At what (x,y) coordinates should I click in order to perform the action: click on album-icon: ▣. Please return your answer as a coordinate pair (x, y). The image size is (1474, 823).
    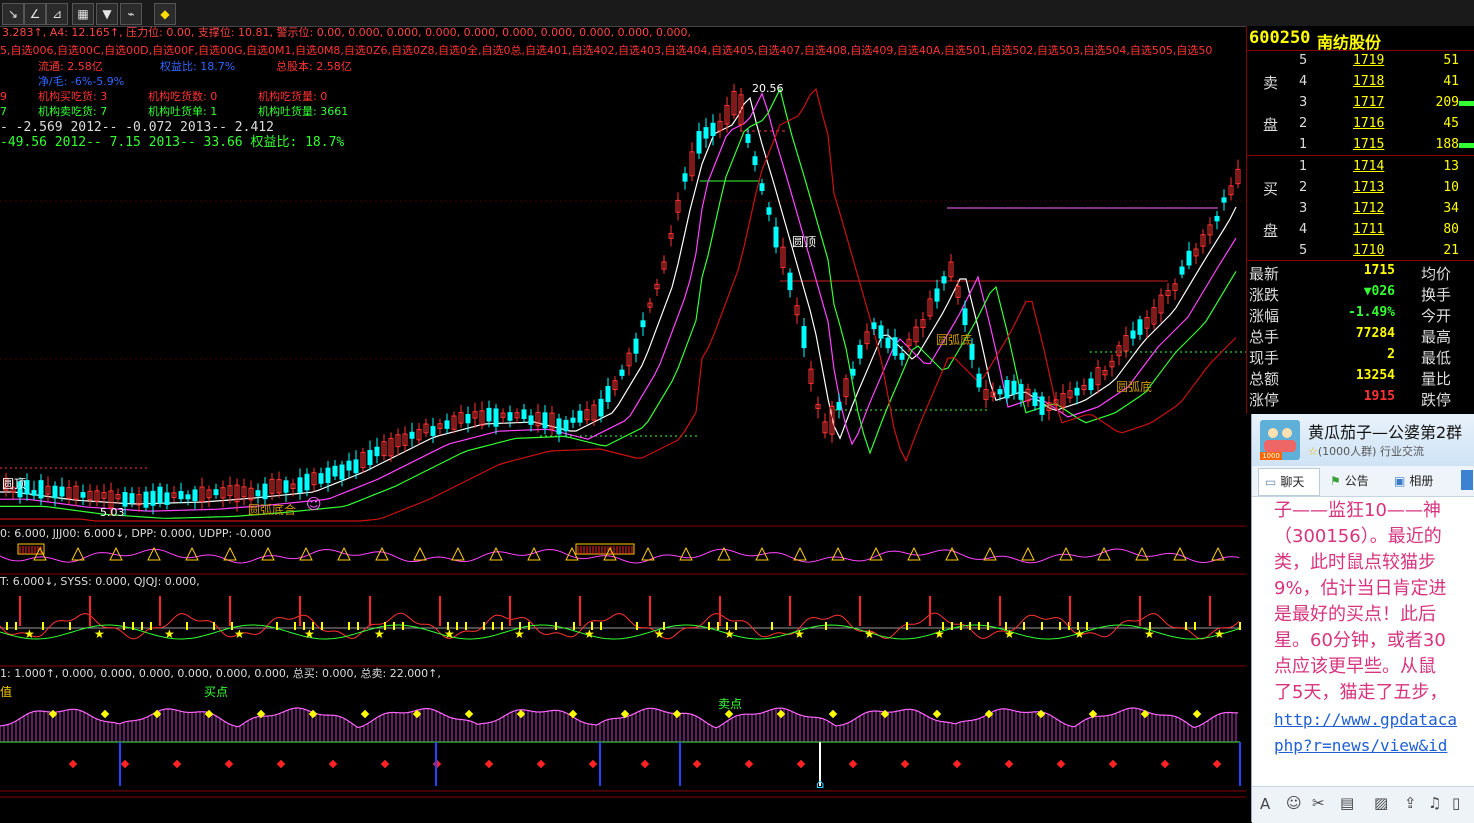
    Looking at the image, I should click on (1400, 481).